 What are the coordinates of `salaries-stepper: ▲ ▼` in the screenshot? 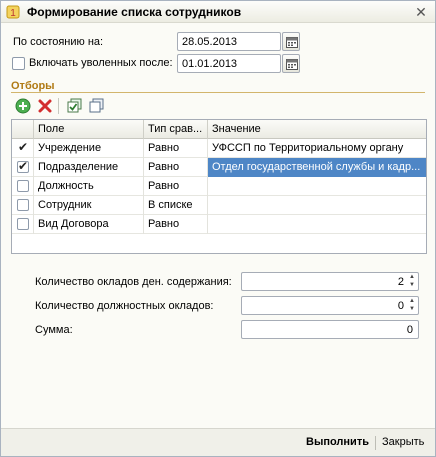 It's located at (412, 281).